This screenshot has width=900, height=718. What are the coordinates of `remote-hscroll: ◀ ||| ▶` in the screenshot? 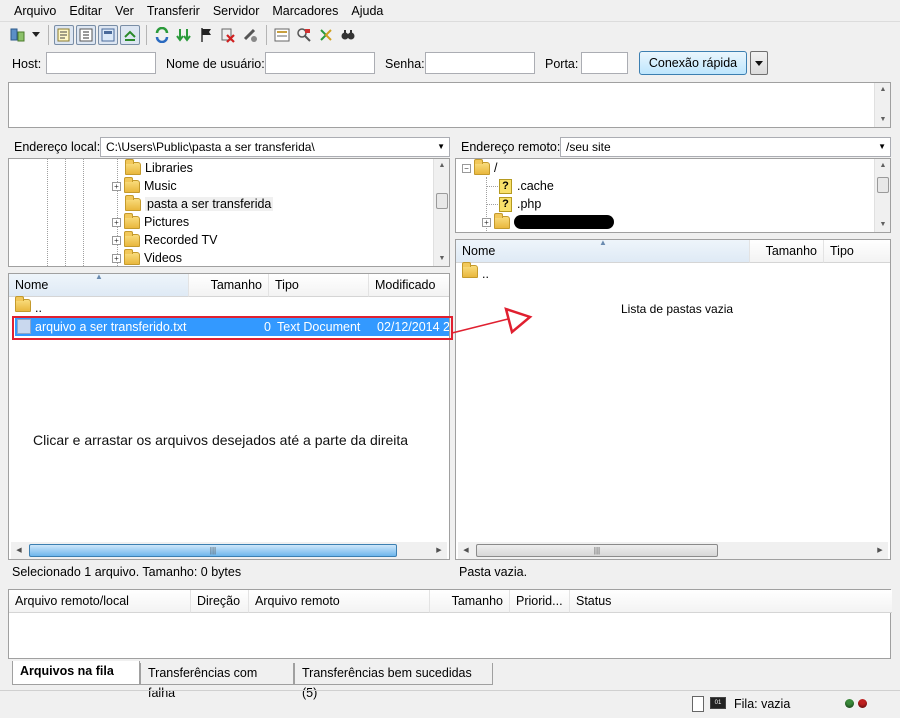 It's located at (673, 550).